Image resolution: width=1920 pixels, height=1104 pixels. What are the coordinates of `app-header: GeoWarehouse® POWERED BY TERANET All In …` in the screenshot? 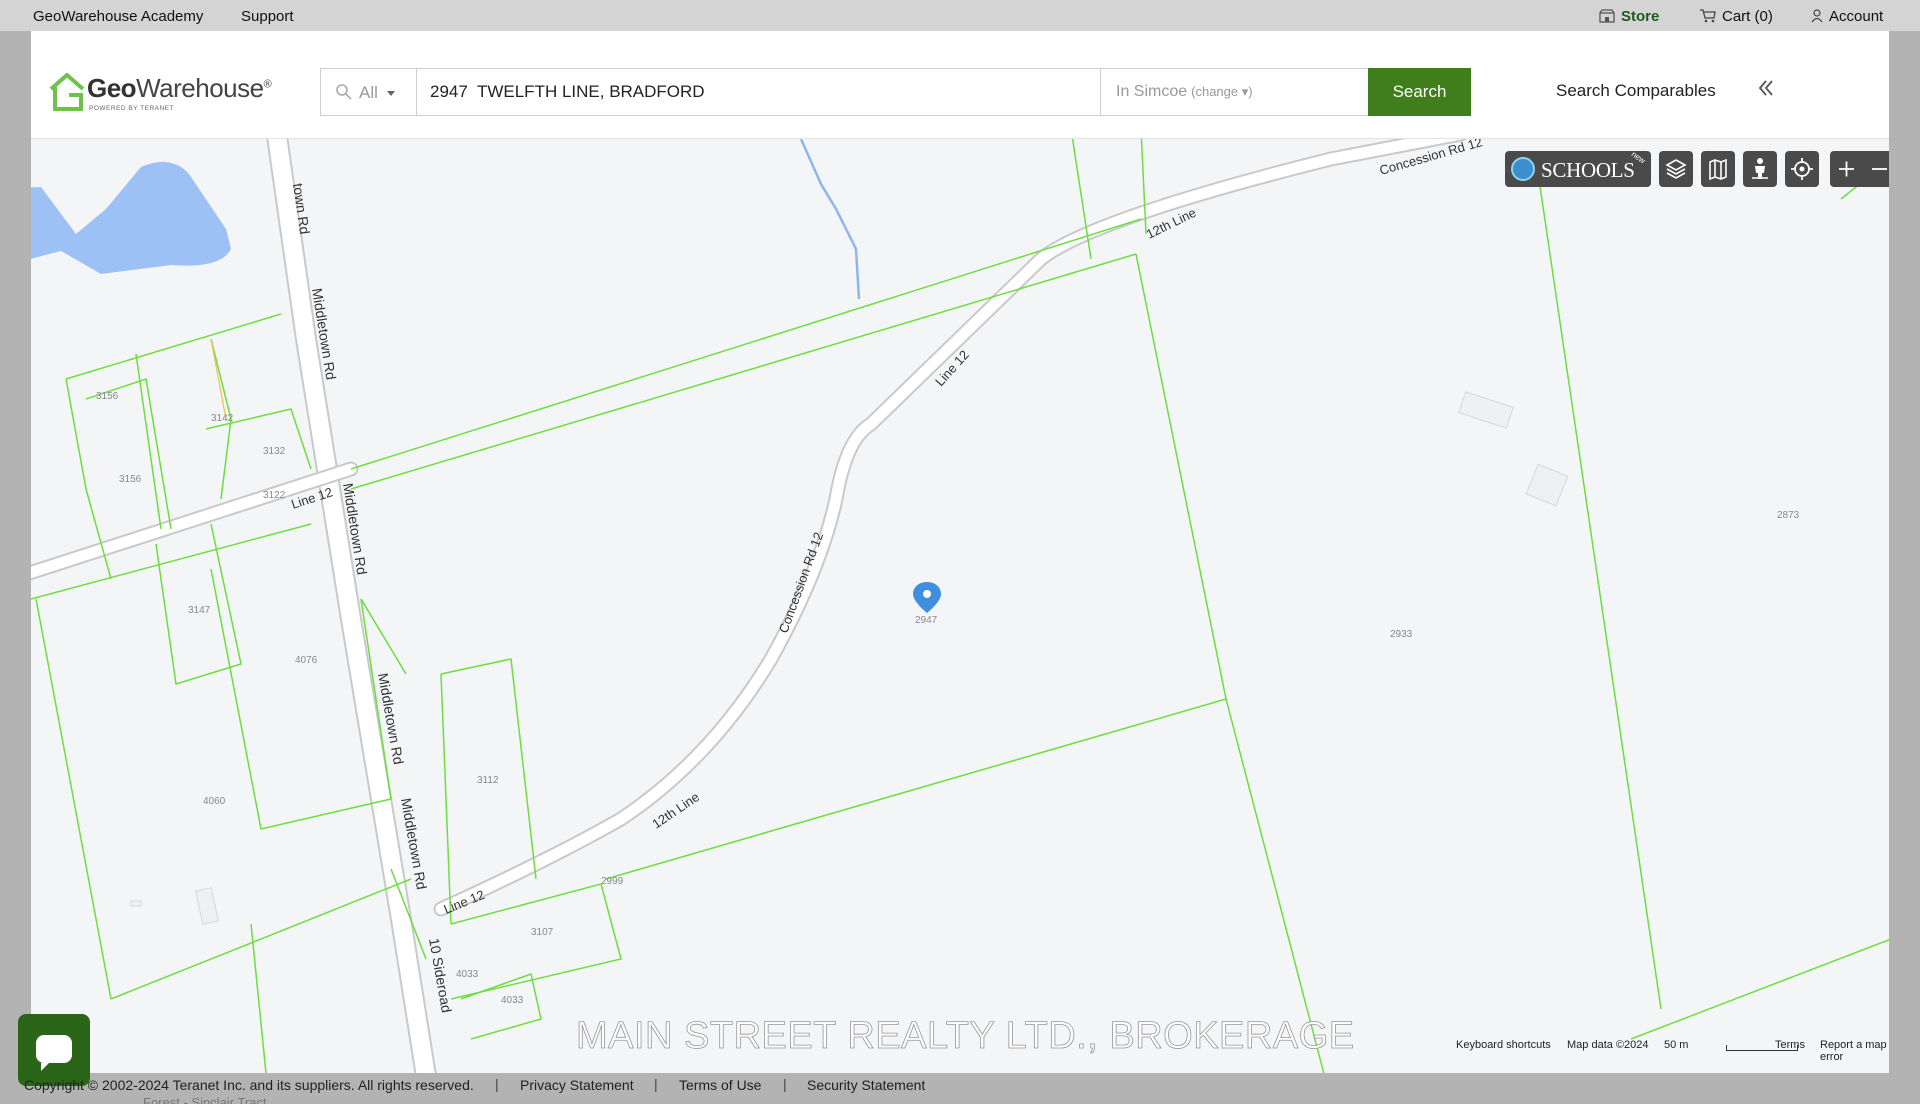 It's located at (960, 85).